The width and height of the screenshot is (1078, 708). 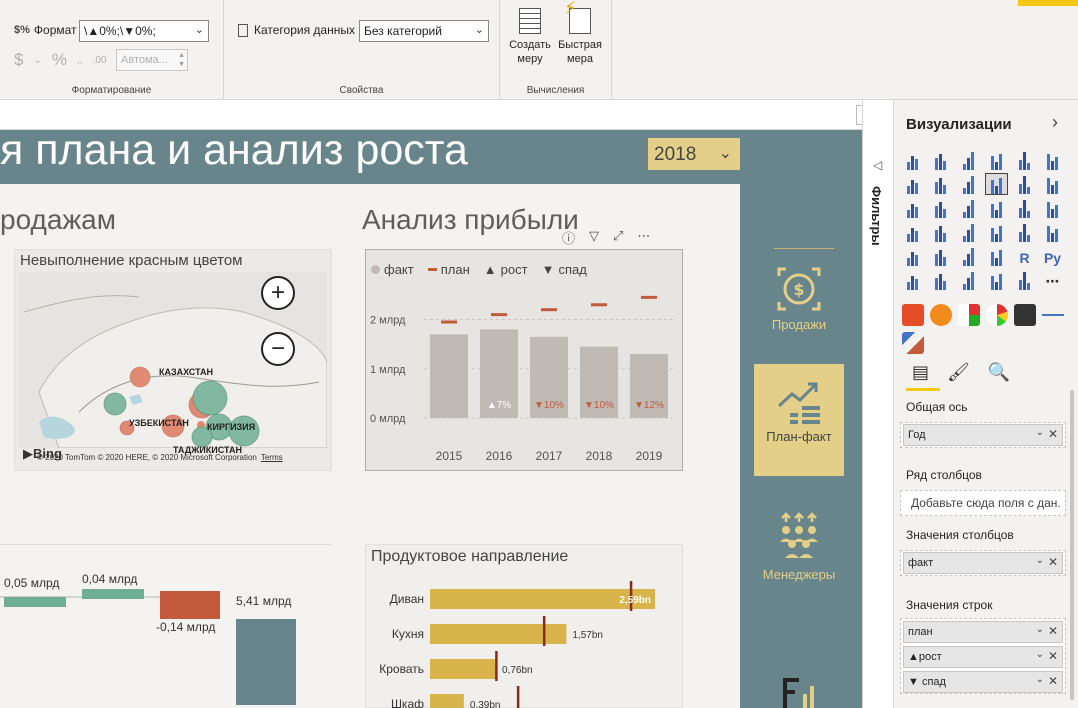 I want to click on kpi-visual-icon, so click(x=912, y=256).